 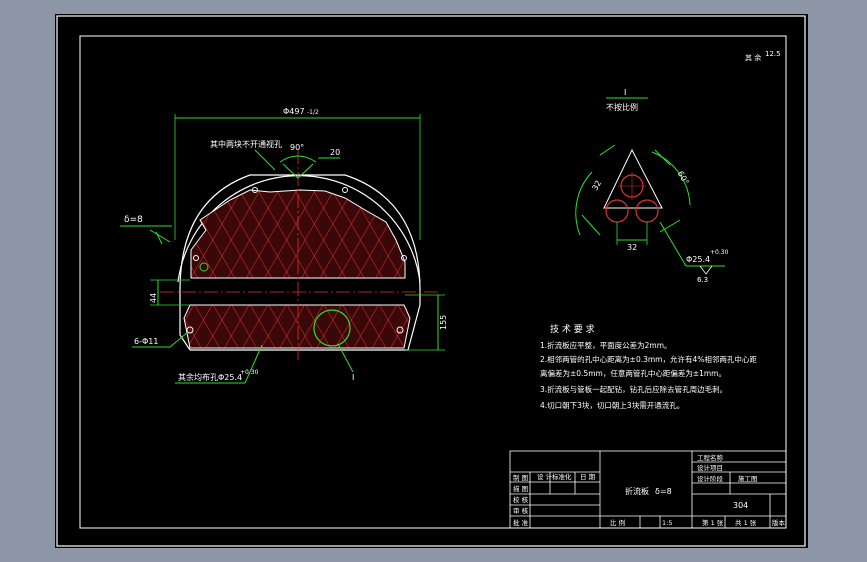 What do you see at coordinates (702, 280) in the screenshot?
I see `detail-hole-rough: 6.3` at bounding box center [702, 280].